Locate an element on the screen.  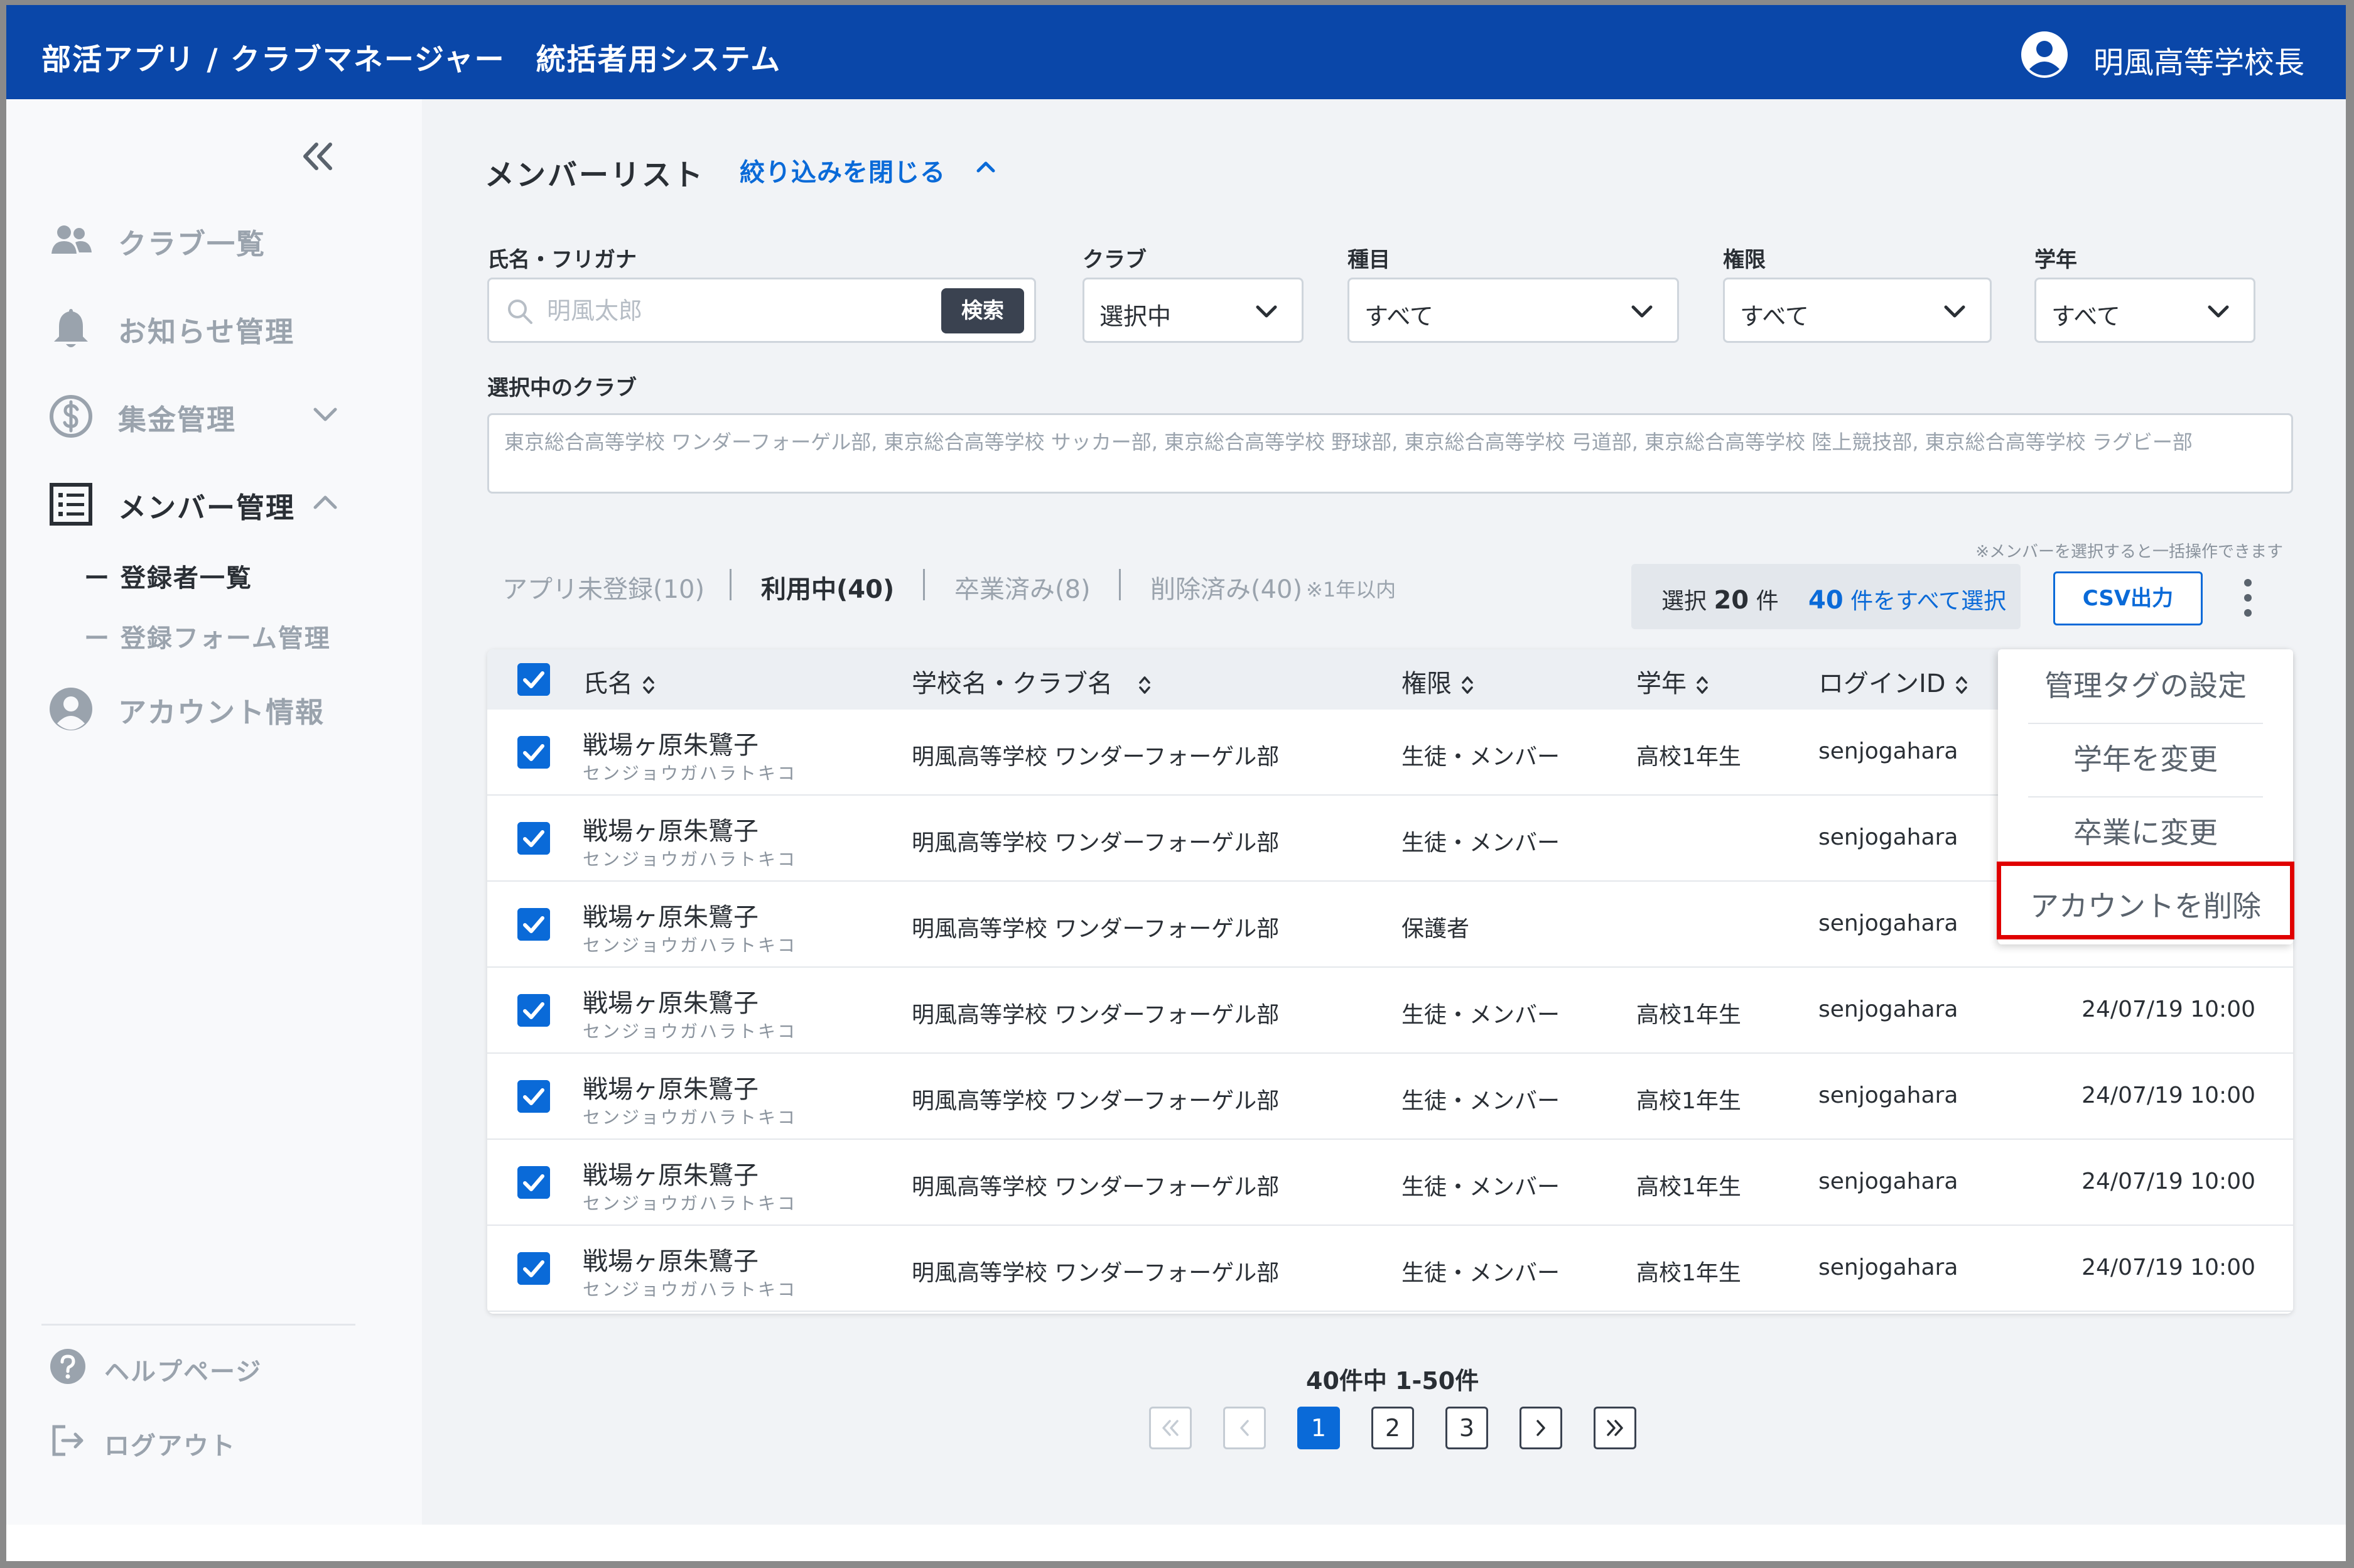
page-button: 3 is located at coordinates (1467, 1428).